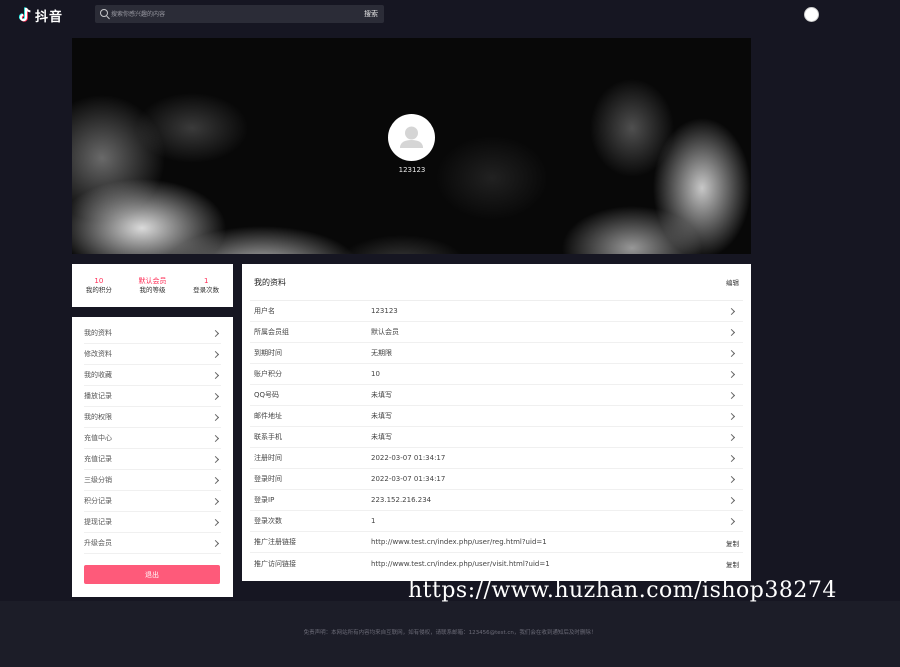 The width and height of the screenshot is (900, 667). What do you see at coordinates (206, 281) in the screenshot?
I see `stat-value: 1` at bounding box center [206, 281].